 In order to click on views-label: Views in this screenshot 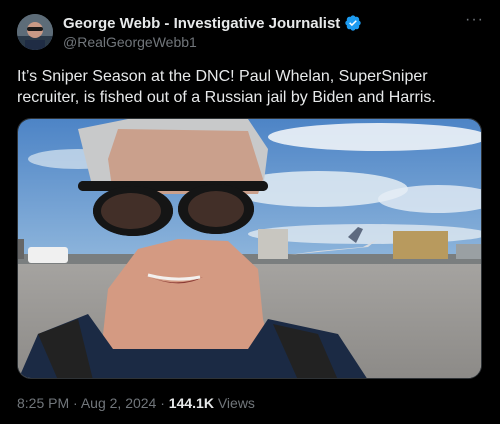, I will do `click(236, 403)`.